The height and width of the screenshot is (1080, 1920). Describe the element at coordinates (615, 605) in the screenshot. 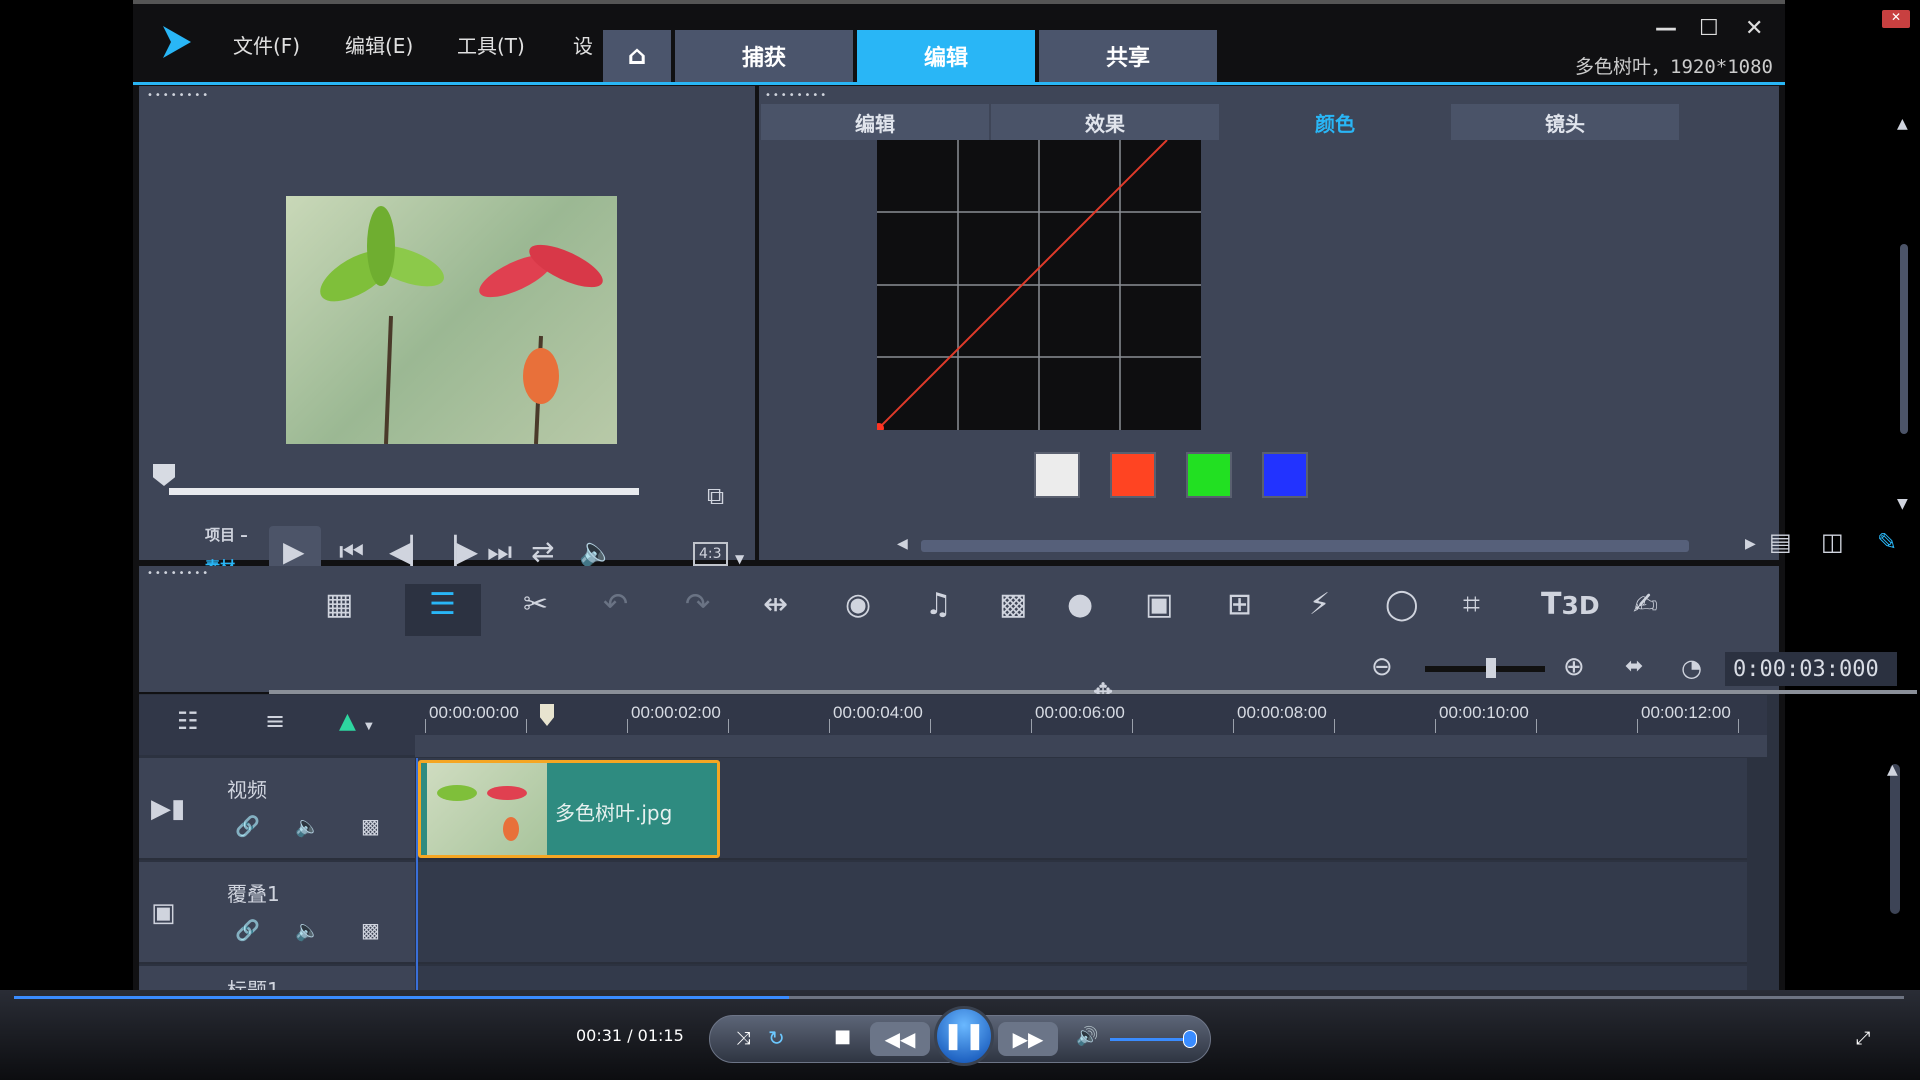

I see `undo-icon: ↶` at that location.